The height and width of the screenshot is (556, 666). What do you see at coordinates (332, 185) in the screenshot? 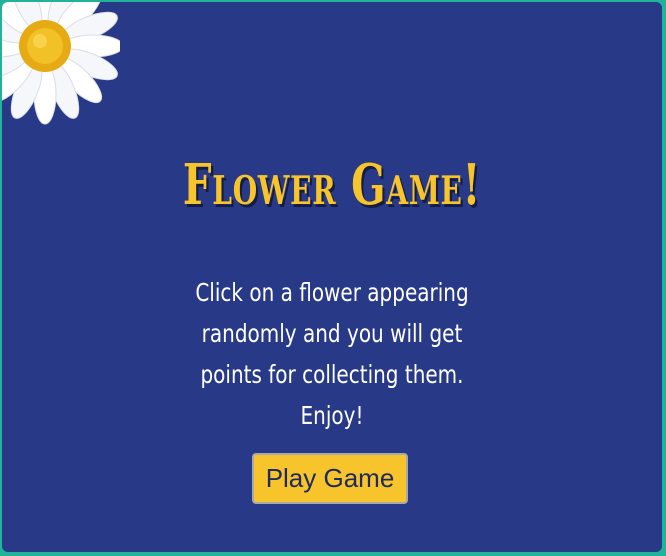
I see `game-title: Flower Game!` at bounding box center [332, 185].